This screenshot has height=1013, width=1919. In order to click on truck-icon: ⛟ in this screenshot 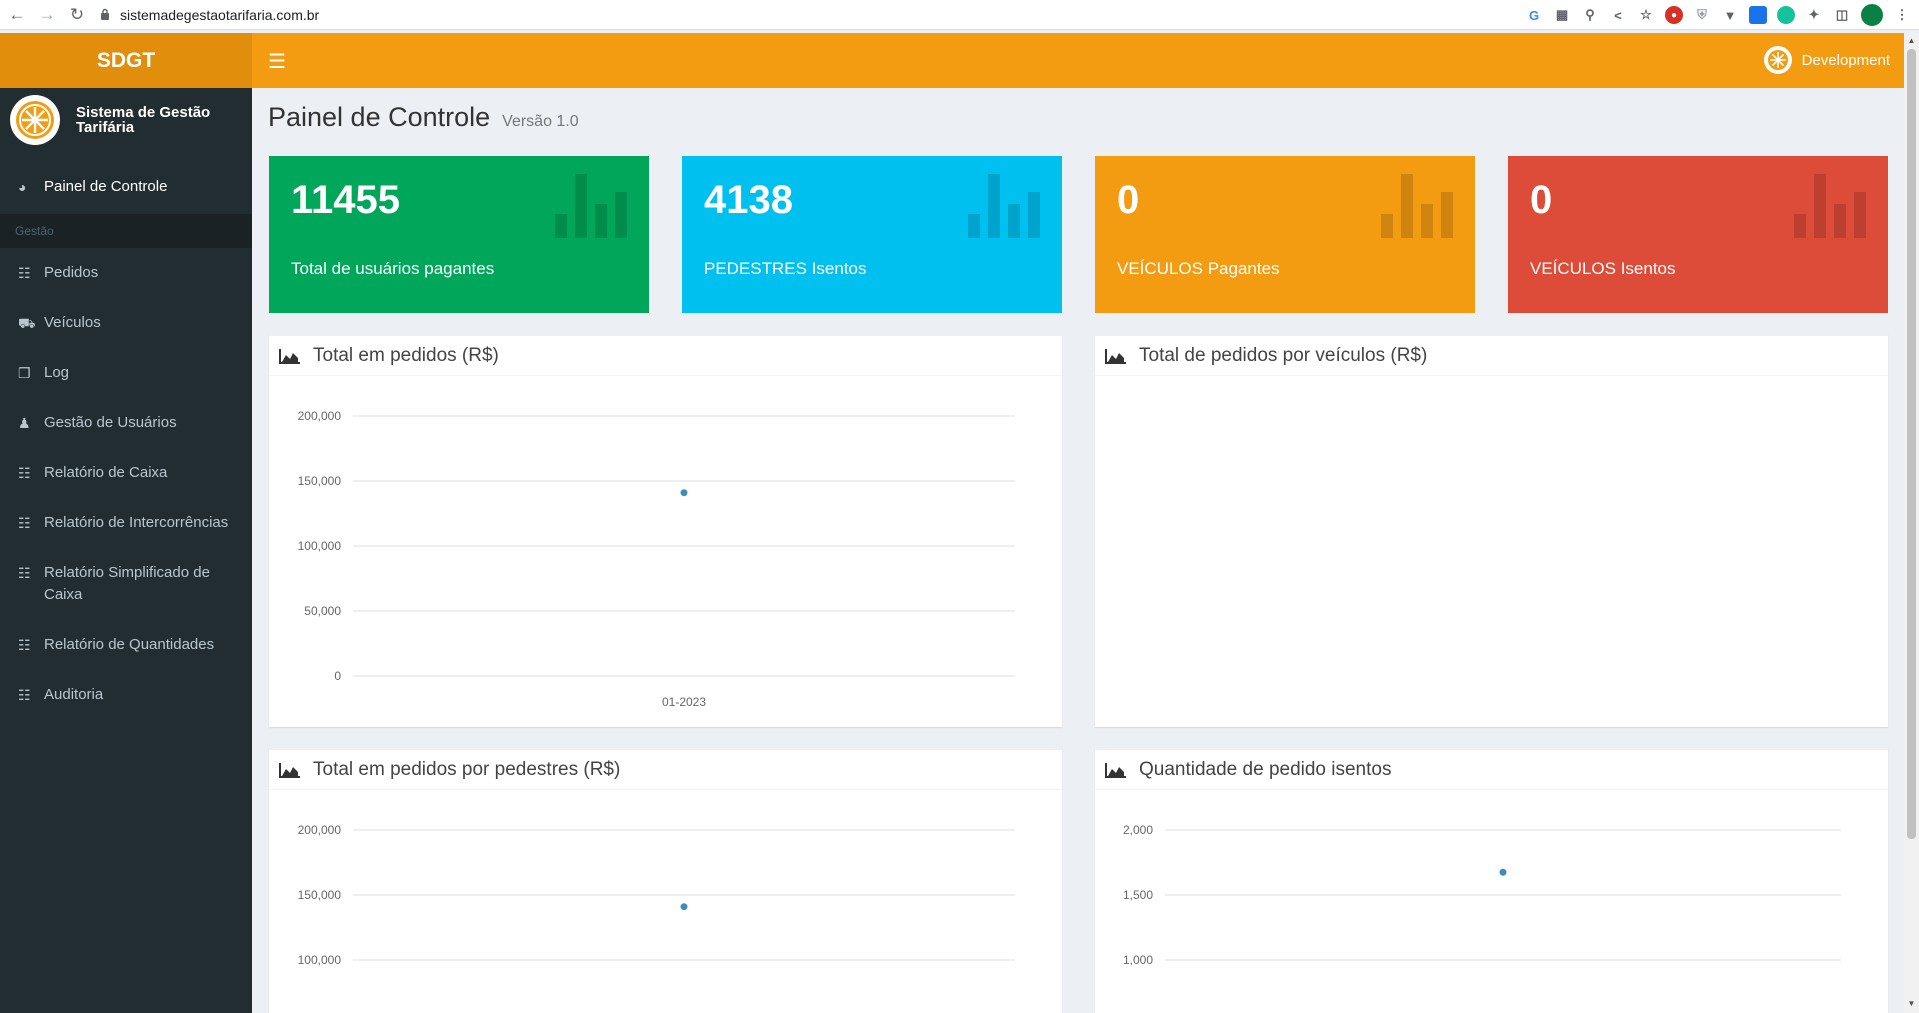, I will do `click(27, 323)`.